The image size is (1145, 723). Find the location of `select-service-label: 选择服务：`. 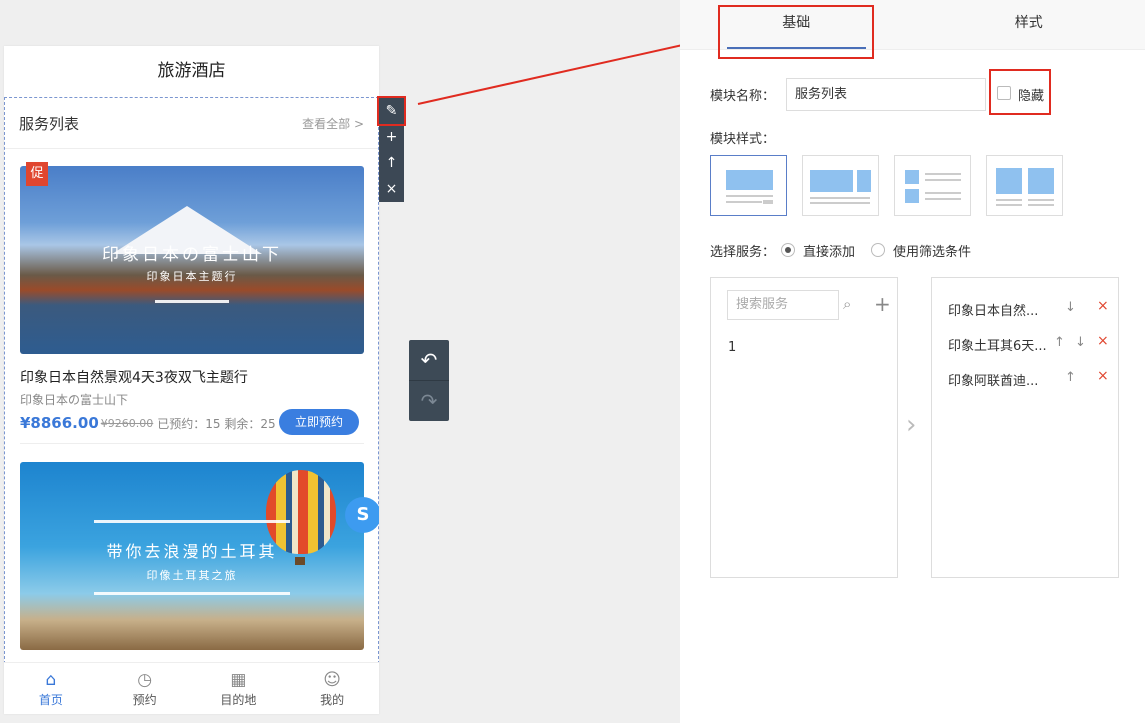

select-service-label: 选择服务： is located at coordinates (742, 250).